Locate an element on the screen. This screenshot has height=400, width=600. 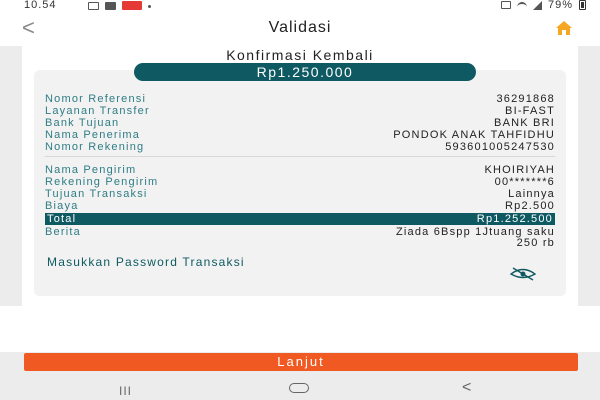
detail-label: Nomor Rekening is located at coordinates (95, 147).